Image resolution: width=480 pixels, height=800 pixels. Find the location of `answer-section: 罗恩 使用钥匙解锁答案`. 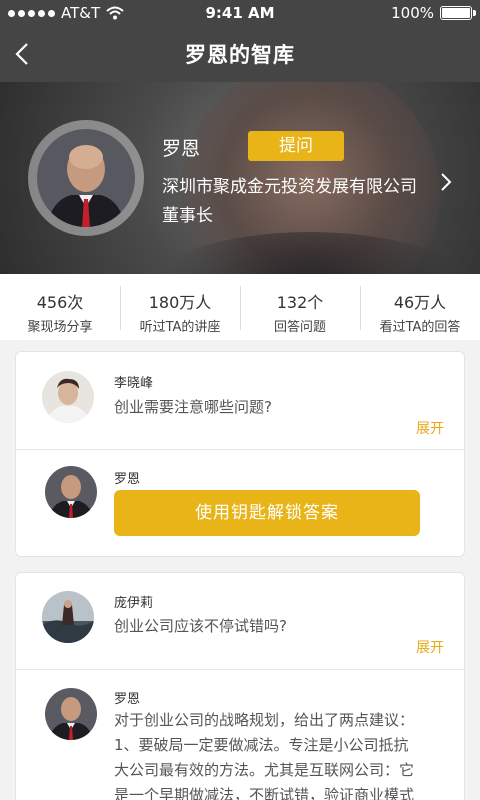

answer-section: 罗恩 使用钥匙解锁答案 is located at coordinates (240, 503).